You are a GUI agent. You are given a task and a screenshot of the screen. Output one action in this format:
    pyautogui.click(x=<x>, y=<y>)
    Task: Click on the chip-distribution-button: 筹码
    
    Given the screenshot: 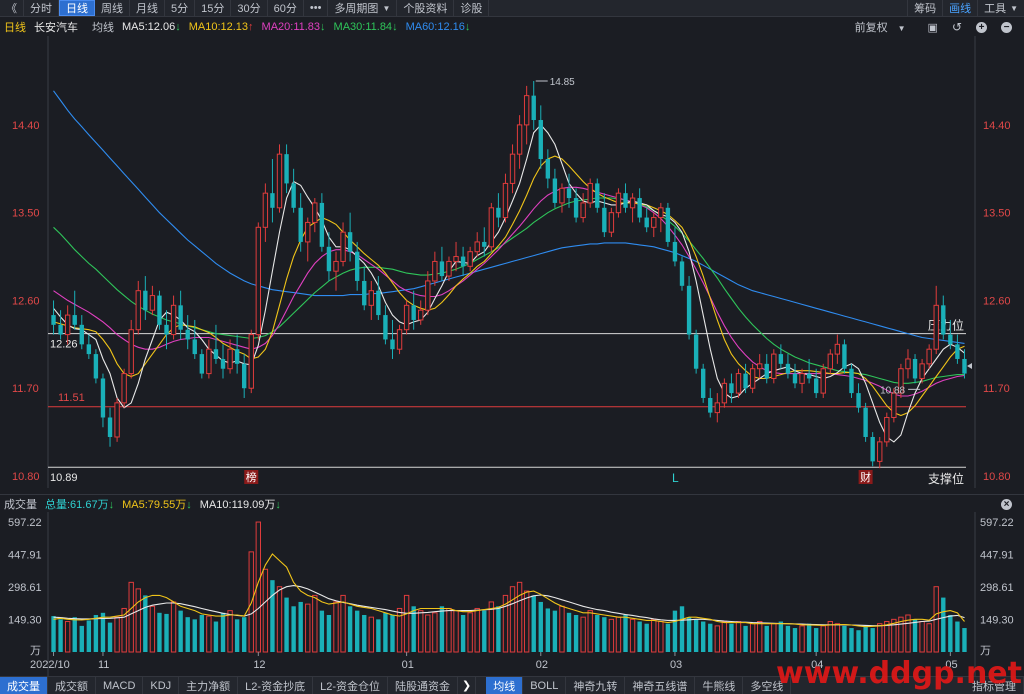 What is the action you would take?
    pyautogui.click(x=924, y=8)
    